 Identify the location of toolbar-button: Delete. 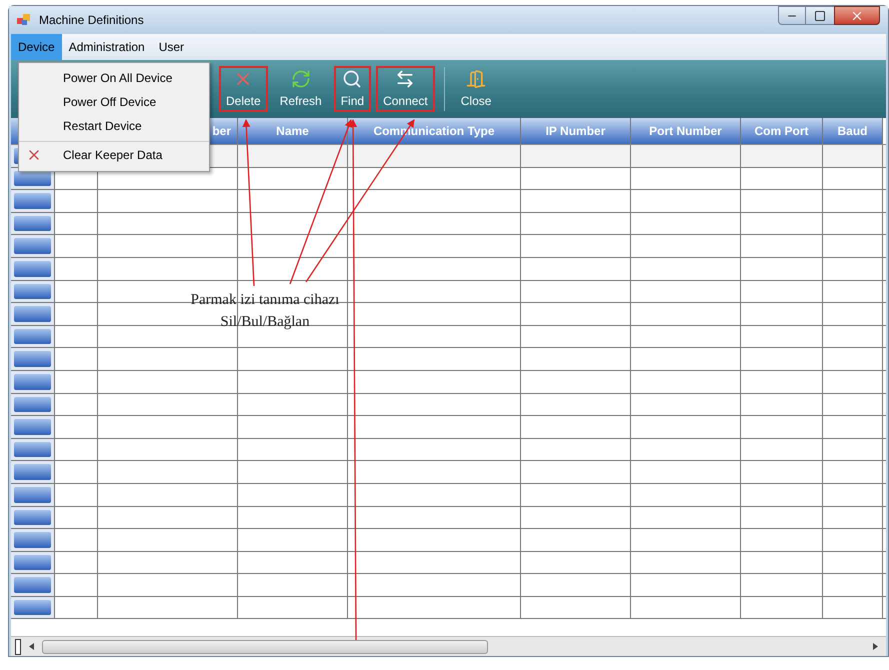
(243, 89).